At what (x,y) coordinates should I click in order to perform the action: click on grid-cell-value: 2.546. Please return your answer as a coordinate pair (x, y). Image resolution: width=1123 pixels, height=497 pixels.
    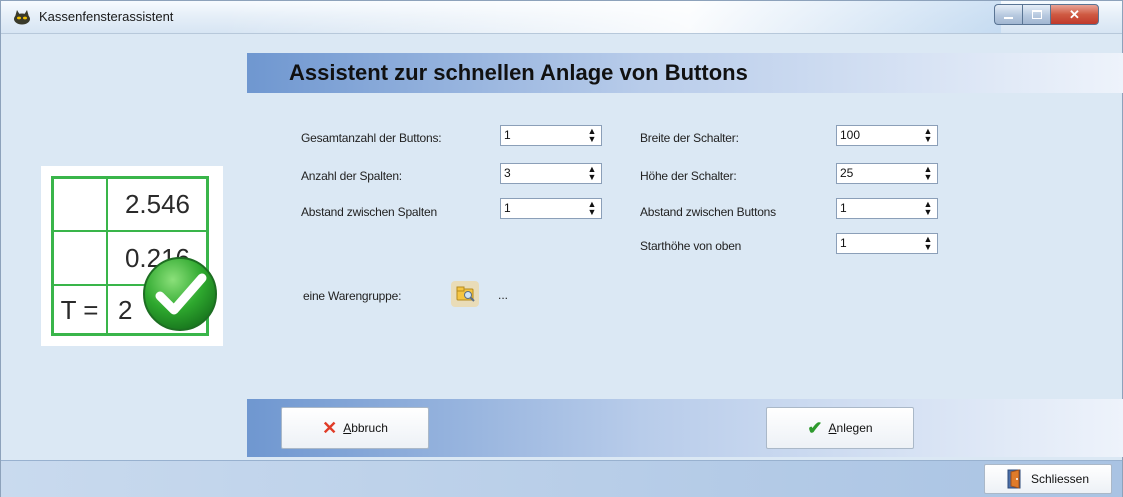
    Looking at the image, I should click on (157, 204).